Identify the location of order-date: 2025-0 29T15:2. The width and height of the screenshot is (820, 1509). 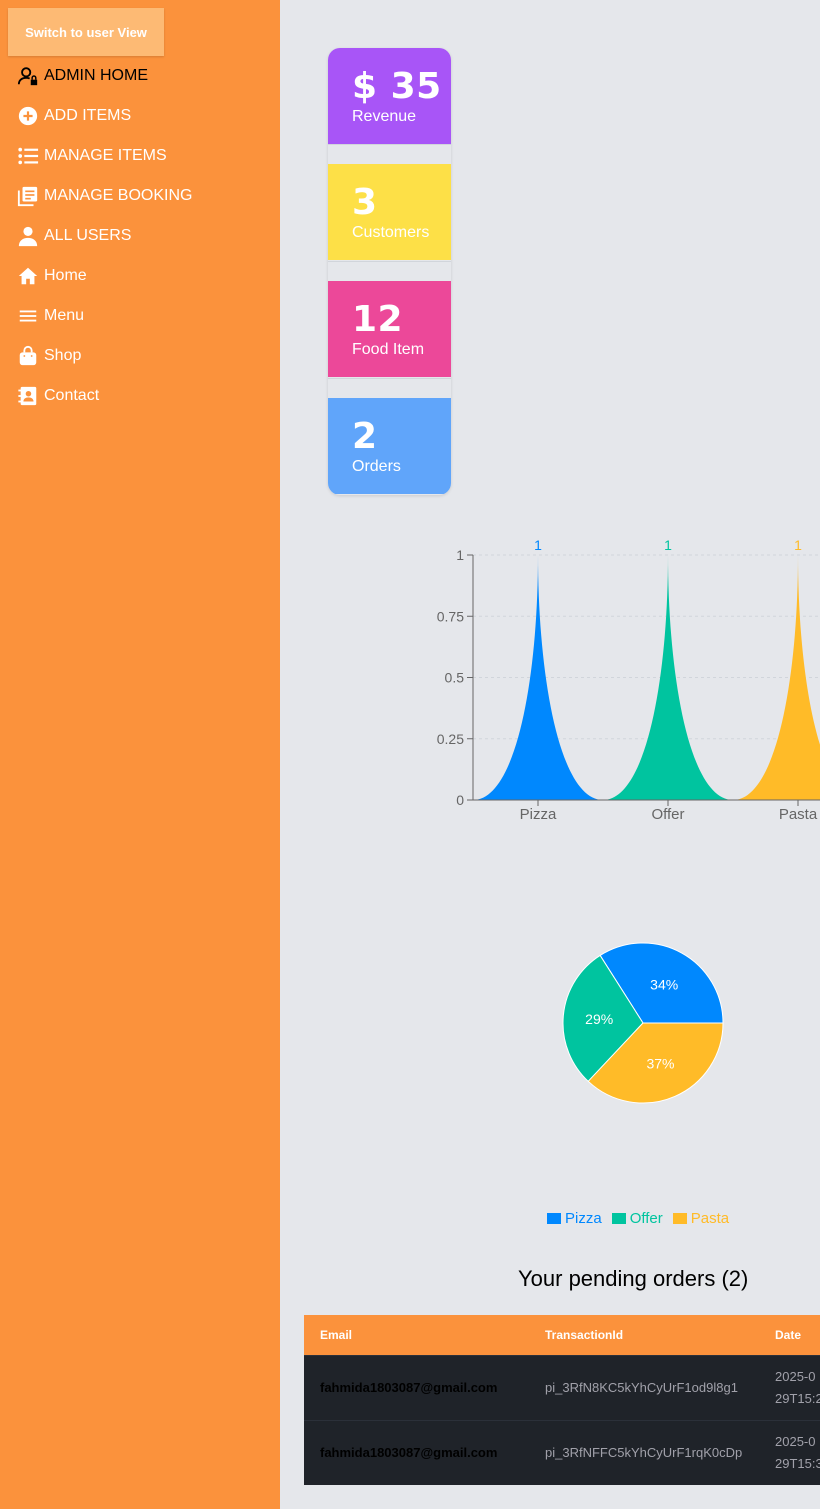
(789, 1387).